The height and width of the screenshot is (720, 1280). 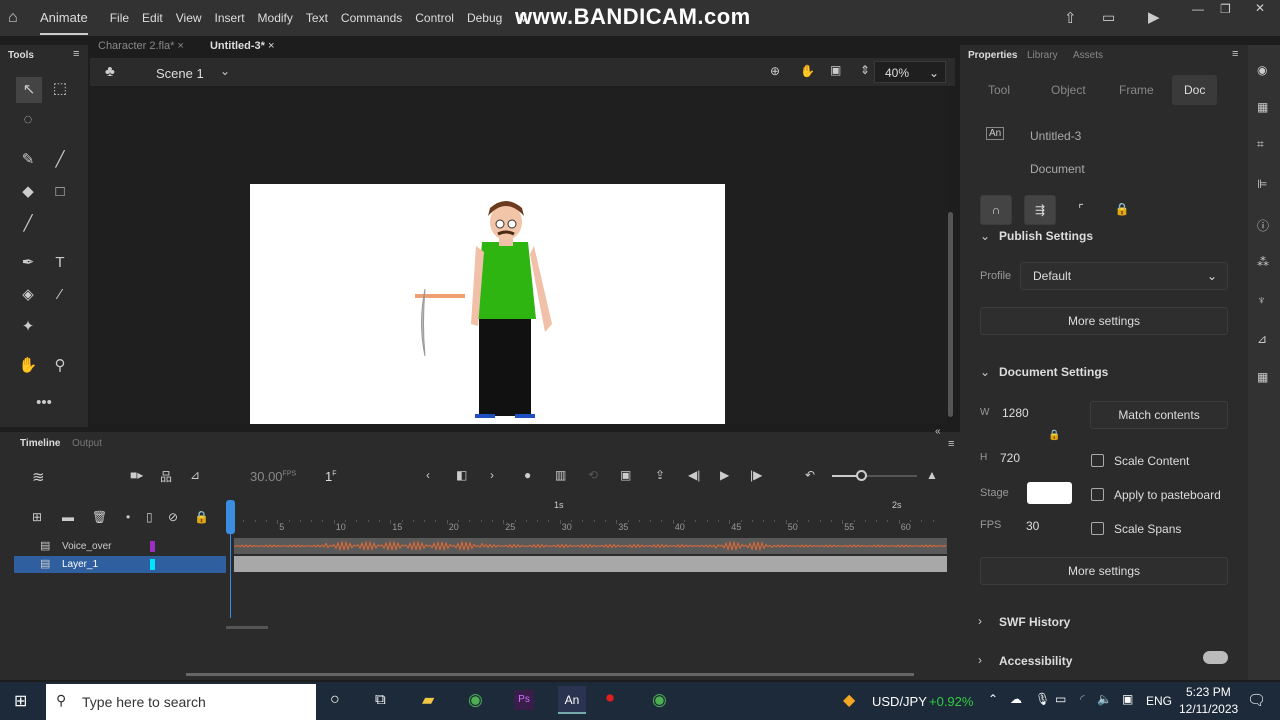 I want to click on height-value: 720, so click(x=1010, y=458).